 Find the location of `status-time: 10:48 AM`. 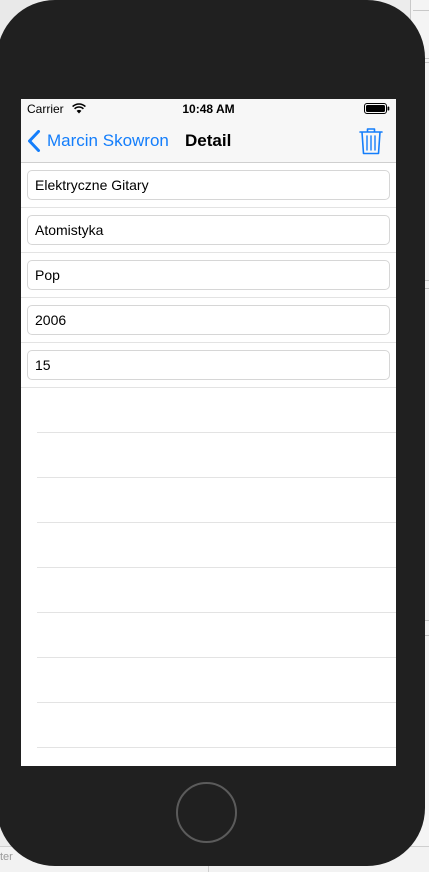

status-time: 10:48 AM is located at coordinates (208, 109).